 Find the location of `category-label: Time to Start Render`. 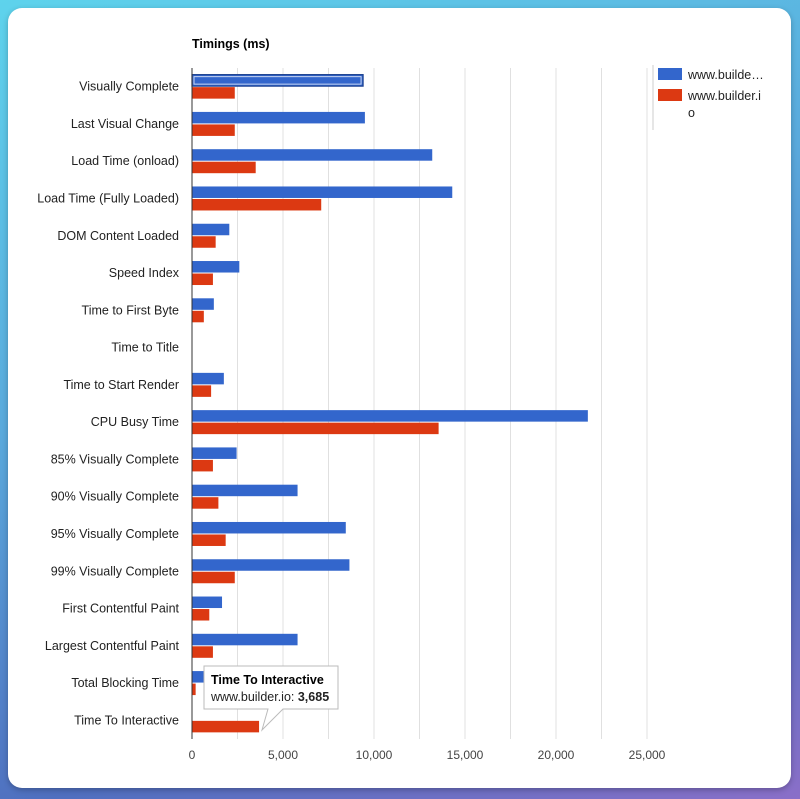

category-label: Time to Start Render is located at coordinates (121, 385).